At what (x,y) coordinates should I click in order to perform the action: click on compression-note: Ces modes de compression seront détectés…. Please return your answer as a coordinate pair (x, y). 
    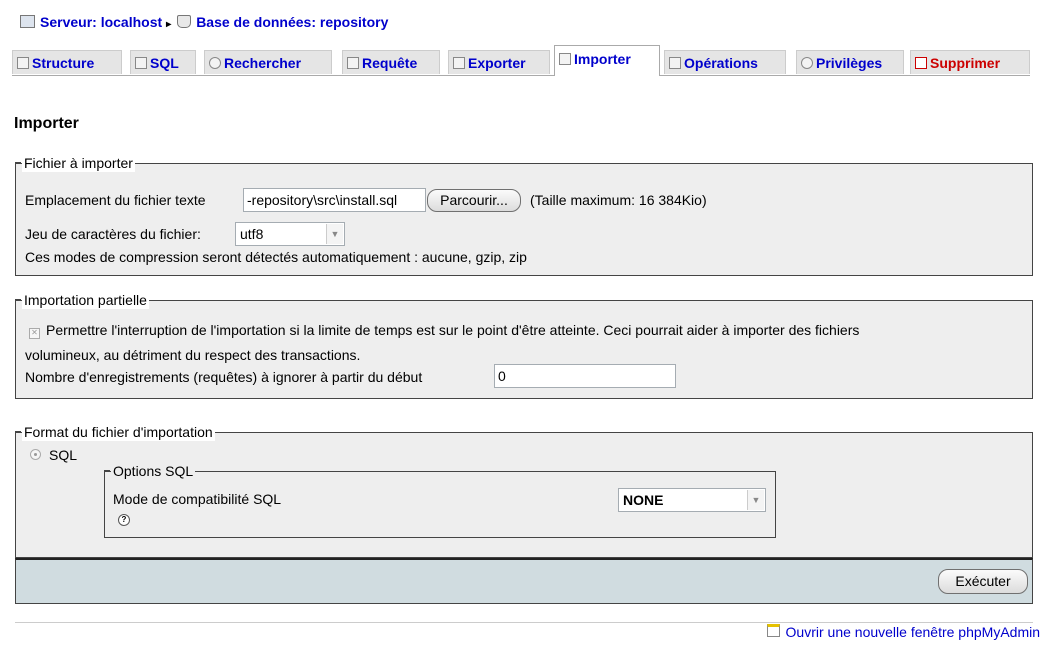
    Looking at the image, I should click on (276, 257).